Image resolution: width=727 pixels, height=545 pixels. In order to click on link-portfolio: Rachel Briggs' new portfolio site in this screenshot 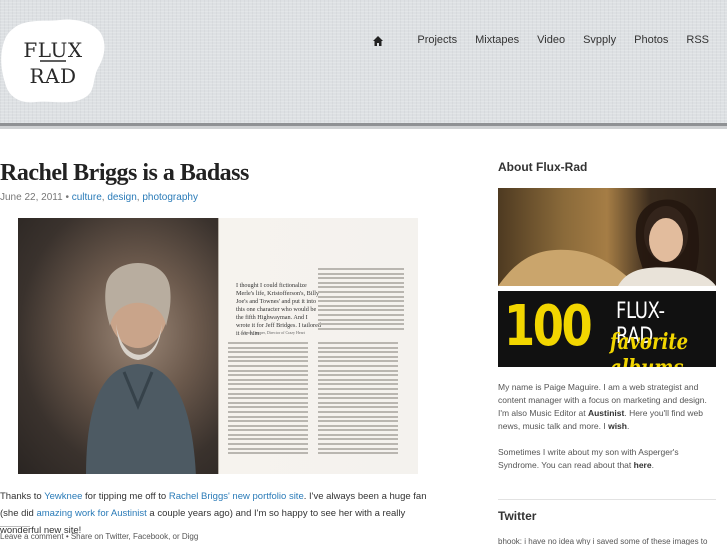, I will do `click(236, 496)`.